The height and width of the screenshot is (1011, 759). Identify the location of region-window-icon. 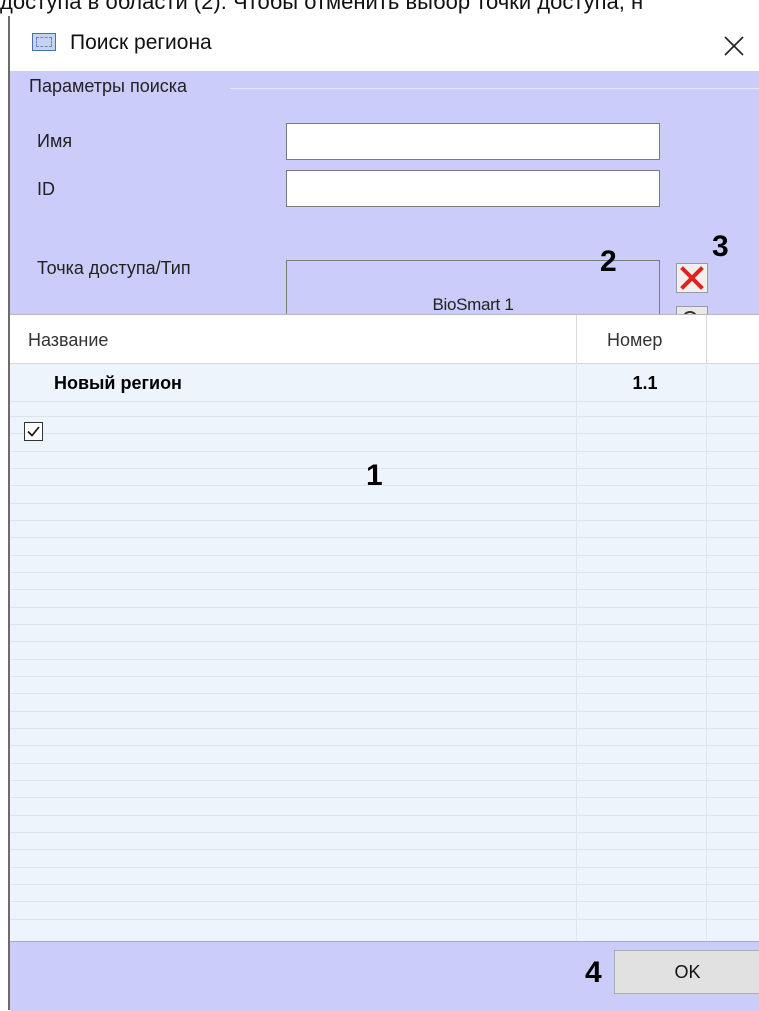
(44, 42).